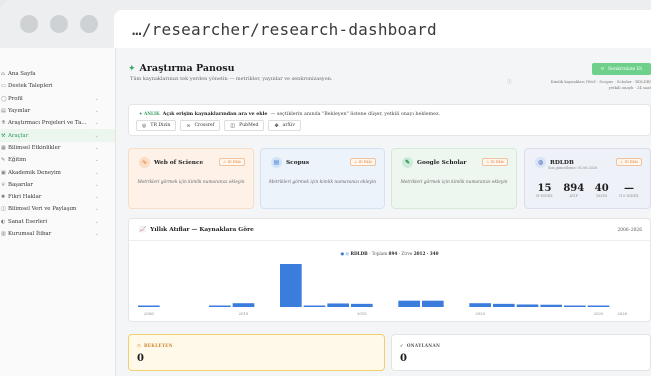 Image resolution: width=651 pixels, height=376 pixels. What do you see at coordinates (143, 230) in the screenshot?
I see `chart-icon: 📈` at bounding box center [143, 230].